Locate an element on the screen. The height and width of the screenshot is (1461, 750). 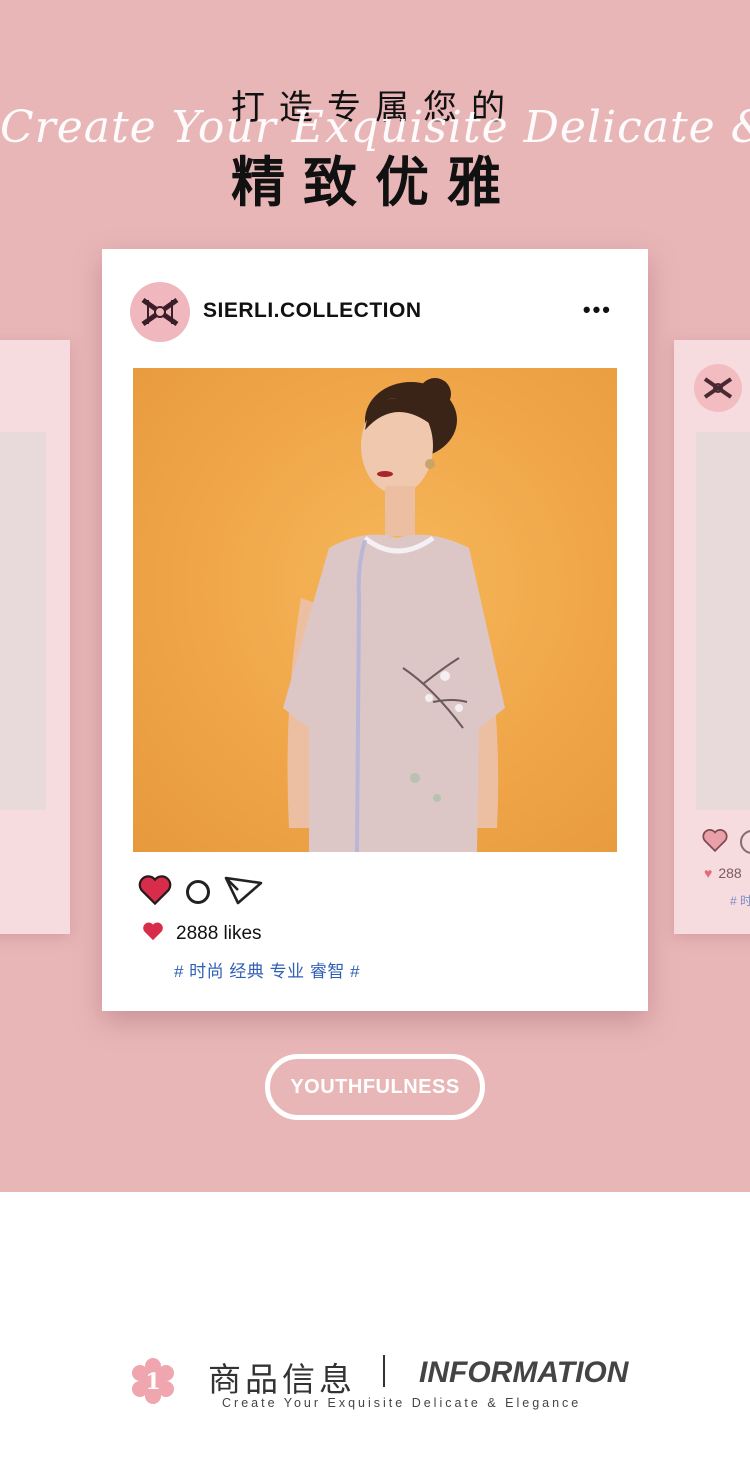
model-illustration is located at coordinates (394, 615).